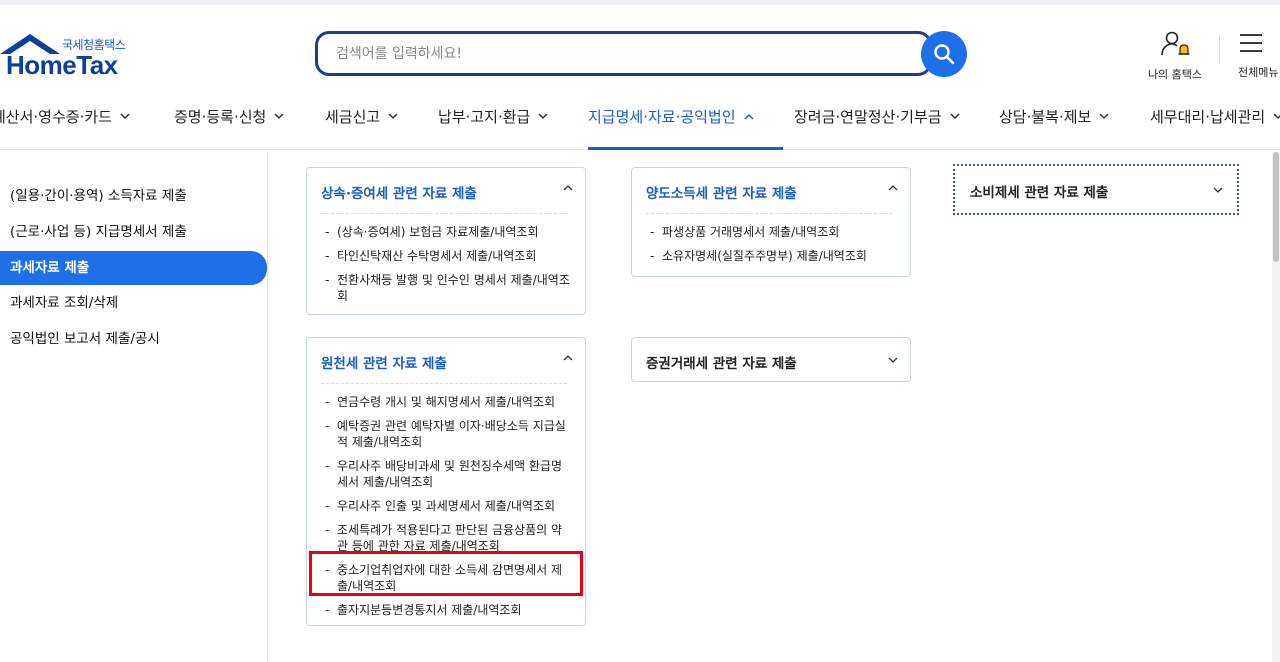  What do you see at coordinates (1054, 116) in the screenshot?
I see `nav-item-consulting: 상담·불복·제보` at bounding box center [1054, 116].